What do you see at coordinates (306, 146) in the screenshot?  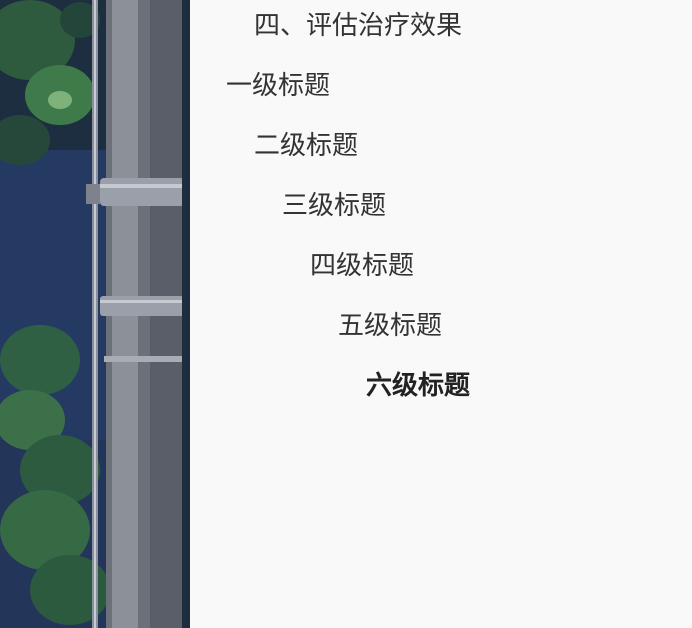 I see `outline-item-level-2: 二级标题` at bounding box center [306, 146].